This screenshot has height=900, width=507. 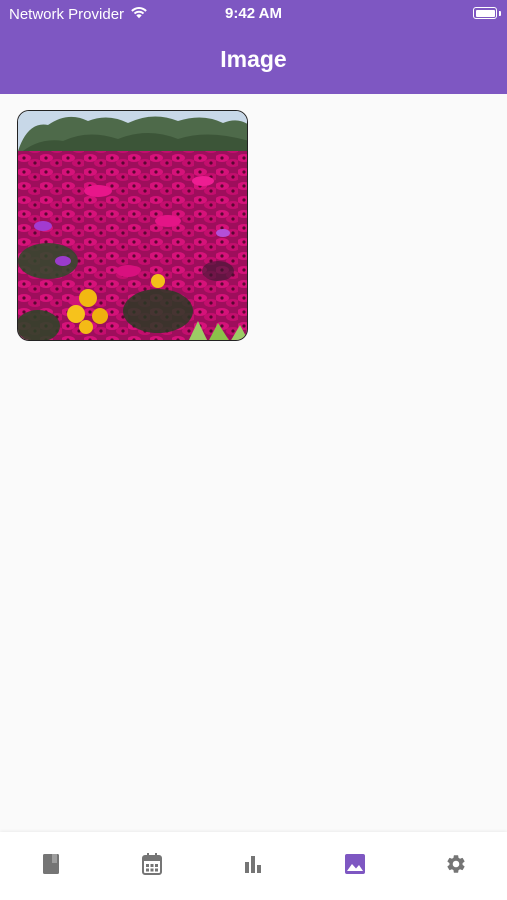 I want to click on nav-item-charts, so click(x=253, y=866).